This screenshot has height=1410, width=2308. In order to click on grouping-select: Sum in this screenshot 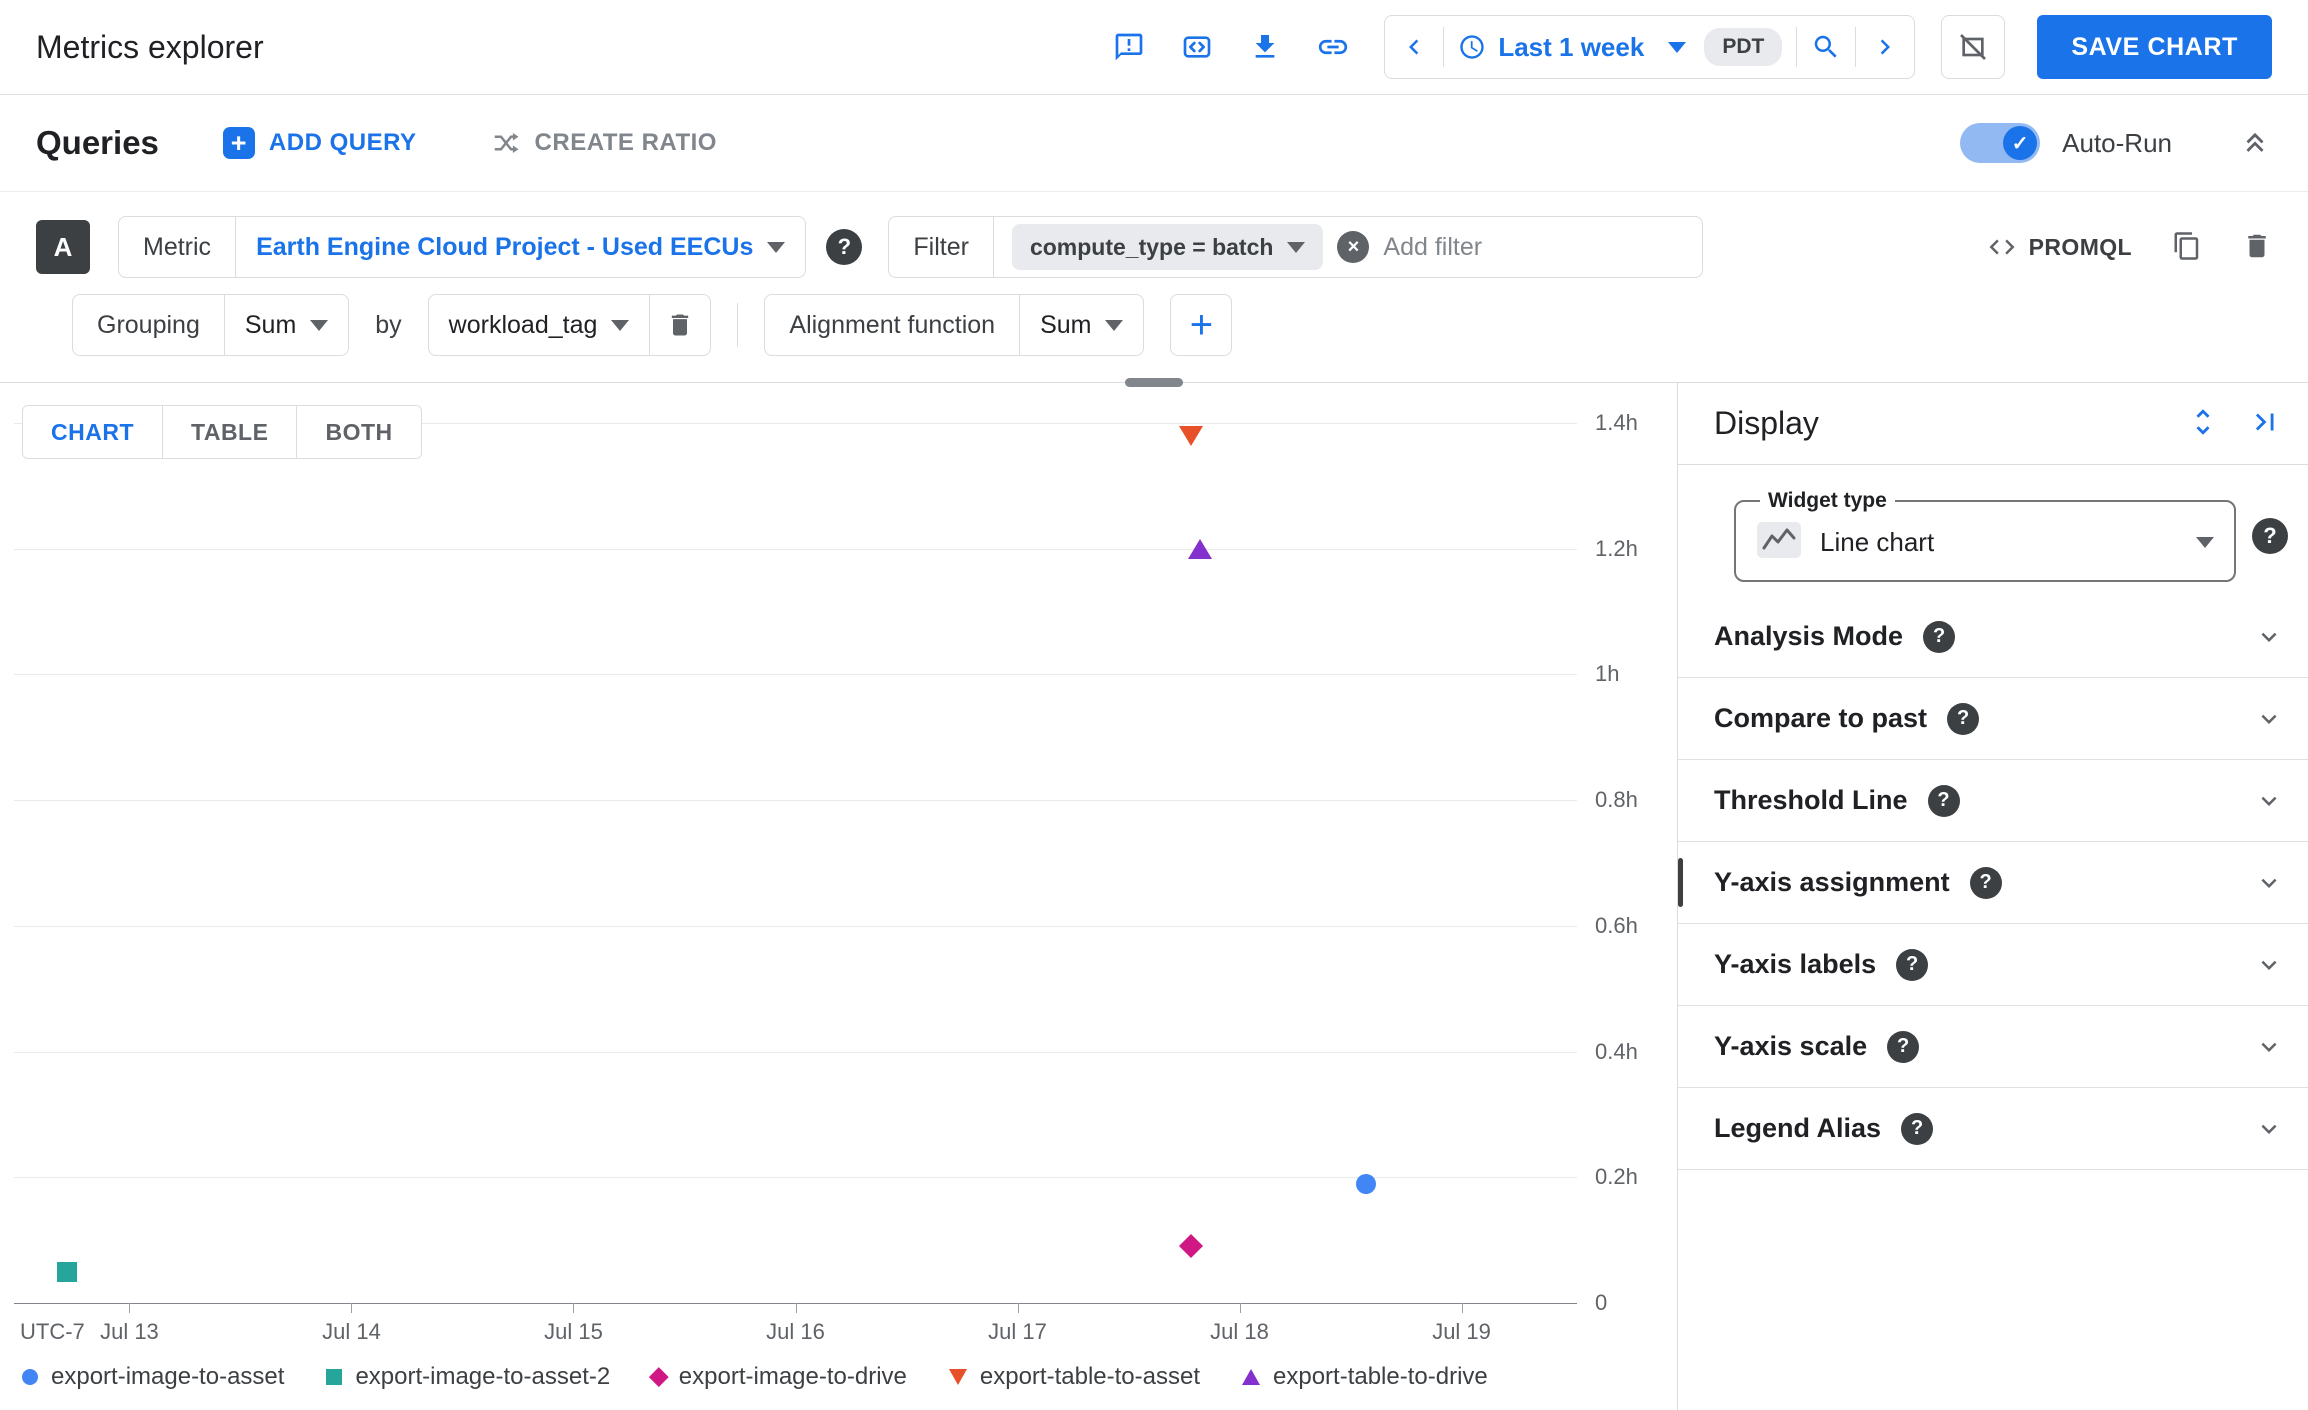, I will do `click(286, 325)`.